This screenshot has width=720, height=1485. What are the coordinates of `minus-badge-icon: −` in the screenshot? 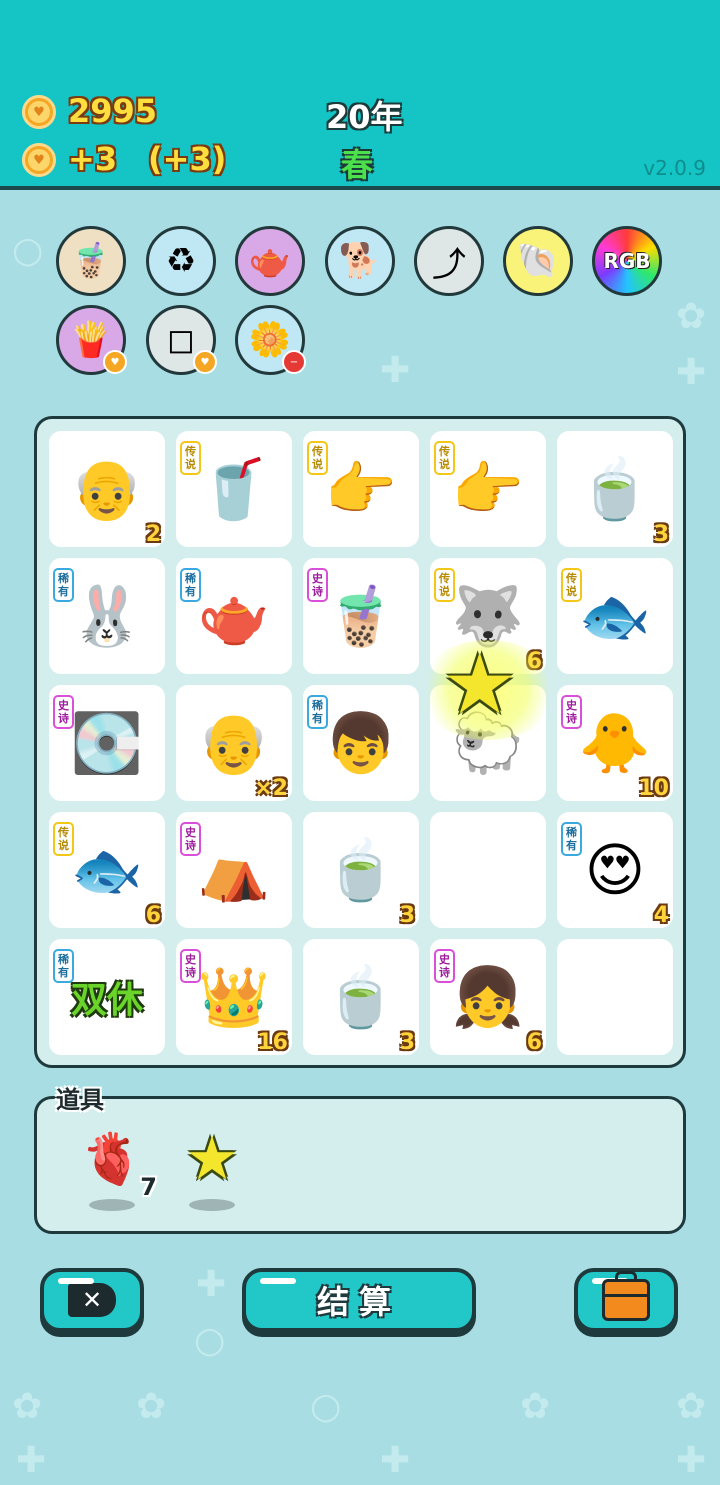 It's located at (294, 362).